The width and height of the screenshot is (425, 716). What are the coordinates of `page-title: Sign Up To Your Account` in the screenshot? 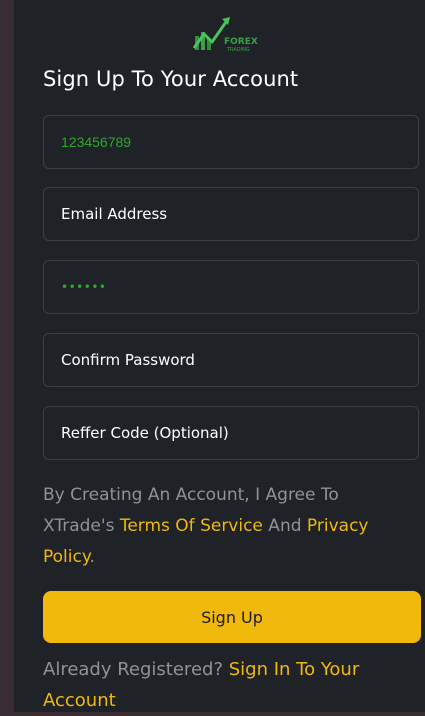 It's located at (171, 79).